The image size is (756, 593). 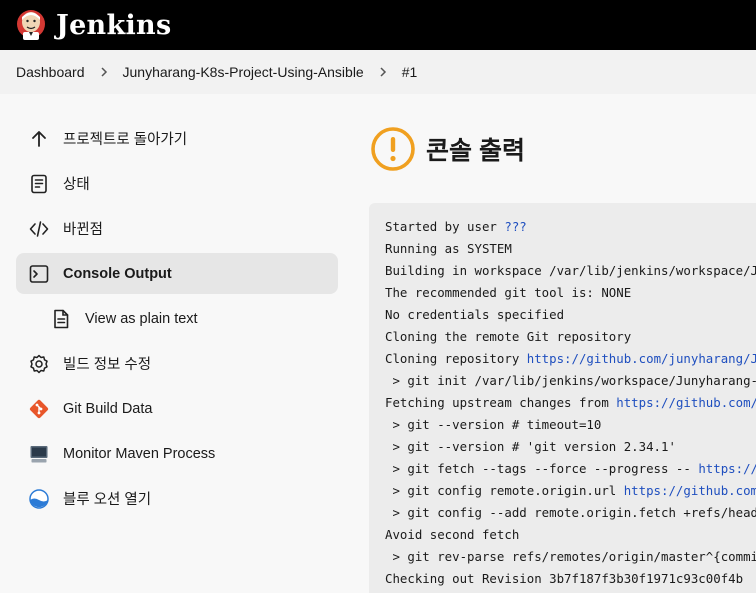 I want to click on sidebar-item-label: 프로젝트로 돌아가기, so click(x=125, y=140).